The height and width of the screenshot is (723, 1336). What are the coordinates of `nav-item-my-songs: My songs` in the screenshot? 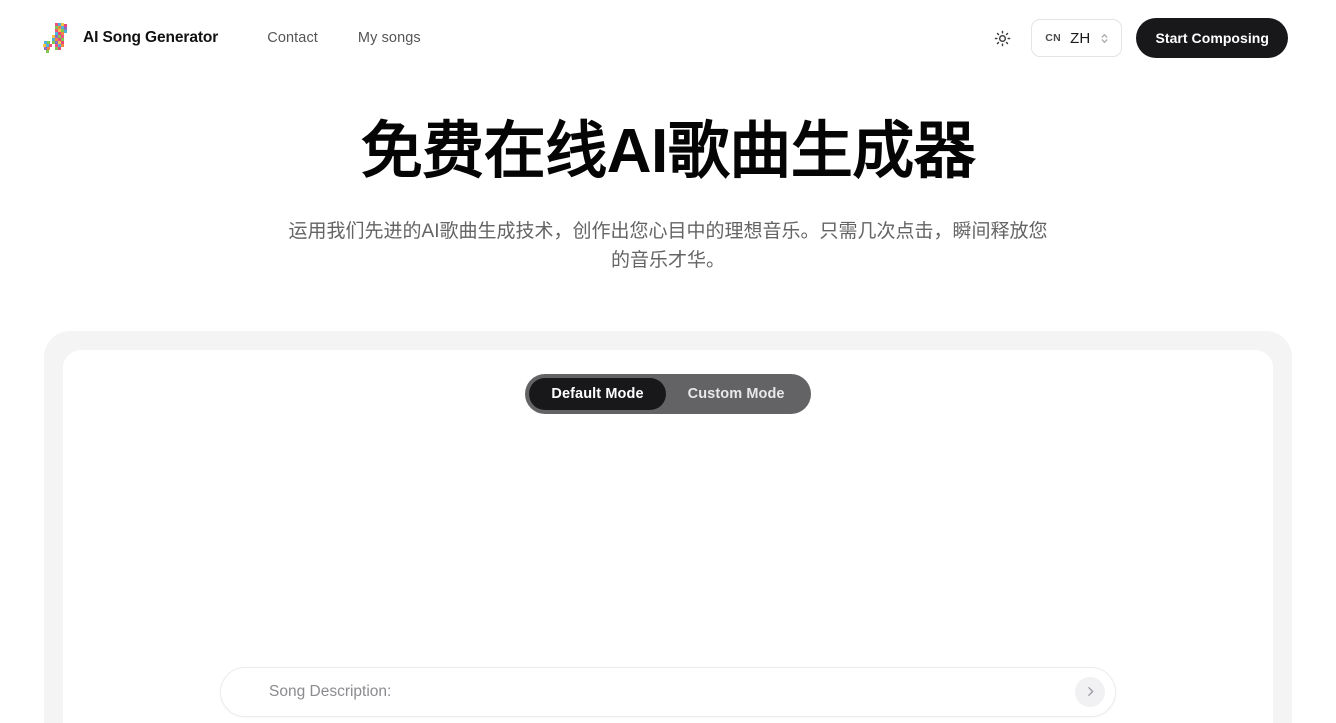 It's located at (389, 38).